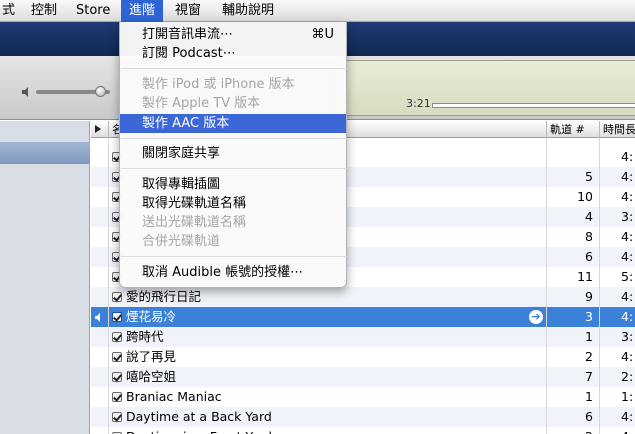 This screenshot has width=635, height=434. What do you see at coordinates (194, 222) in the screenshot?
I see `menu-item-label: 送出光碟軌道名稱` at bounding box center [194, 222].